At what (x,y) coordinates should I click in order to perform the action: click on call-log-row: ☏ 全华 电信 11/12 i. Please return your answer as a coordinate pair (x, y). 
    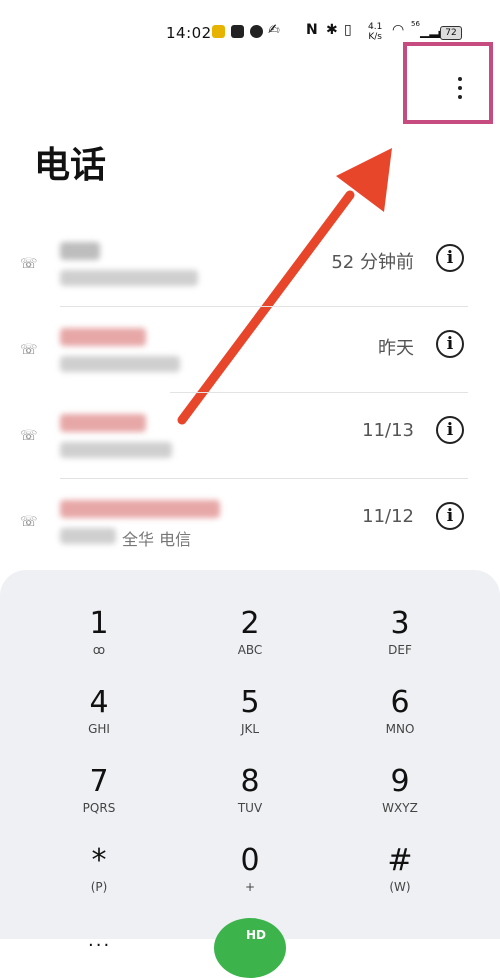
    Looking at the image, I should click on (250, 527).